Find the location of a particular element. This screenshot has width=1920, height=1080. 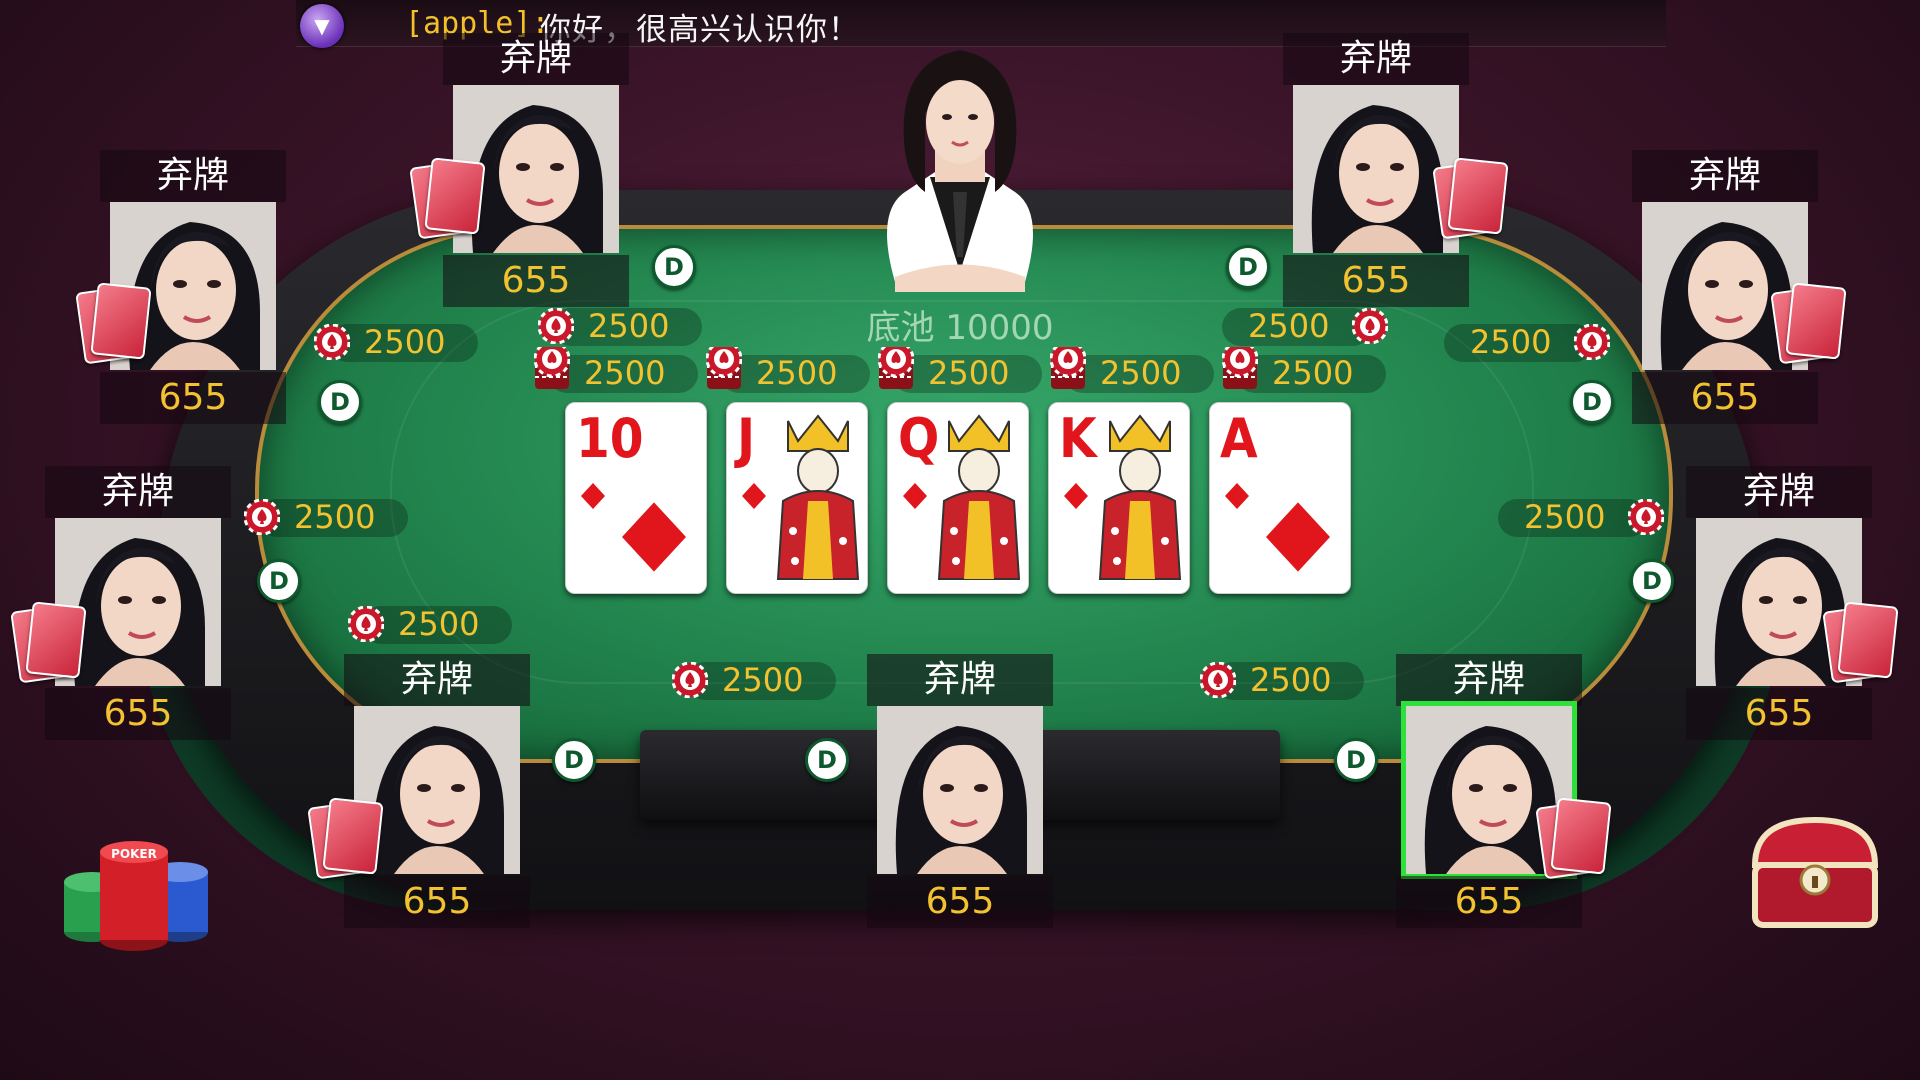

community-card: A is located at coordinates (1280, 498).